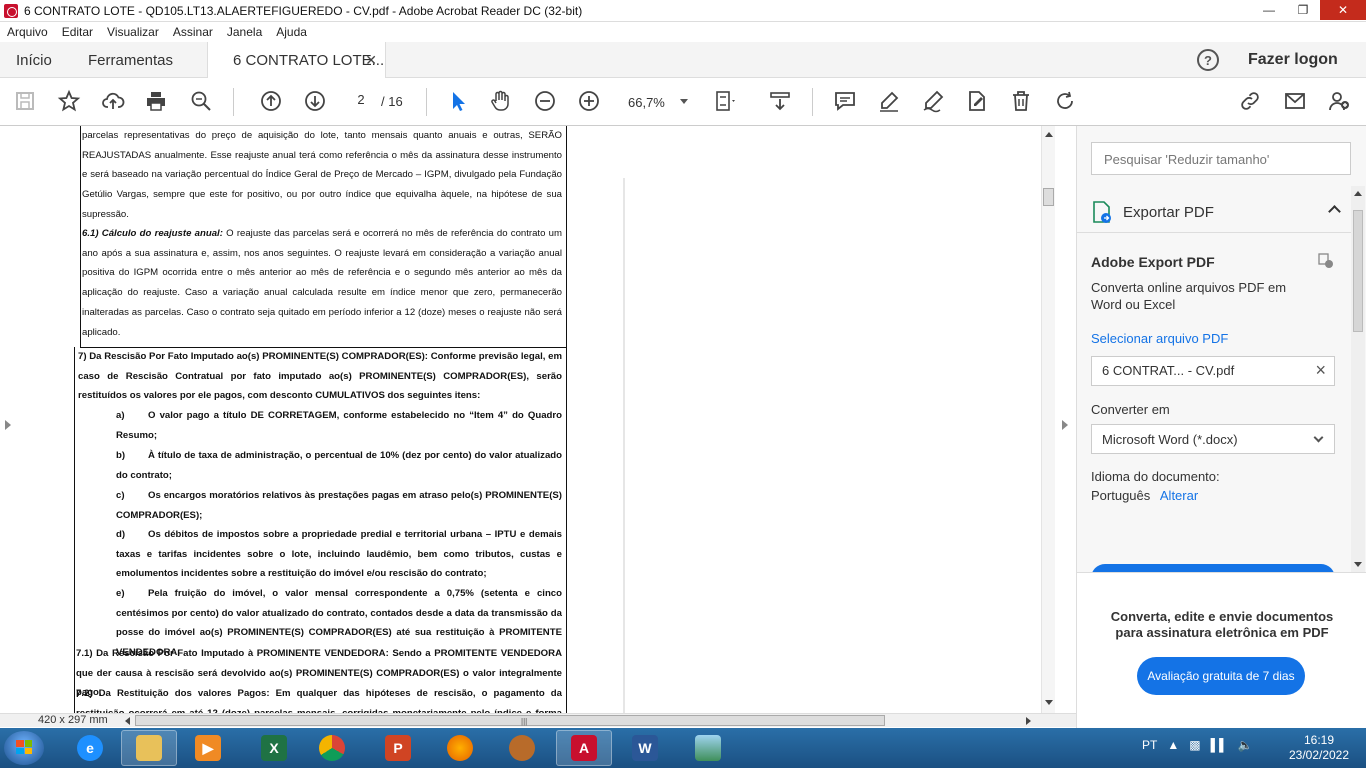 Image resolution: width=1366 pixels, height=768 pixels. Describe the element at coordinates (1319, 748) in the screenshot. I see `clock: 16:19 23/02/2022` at that location.